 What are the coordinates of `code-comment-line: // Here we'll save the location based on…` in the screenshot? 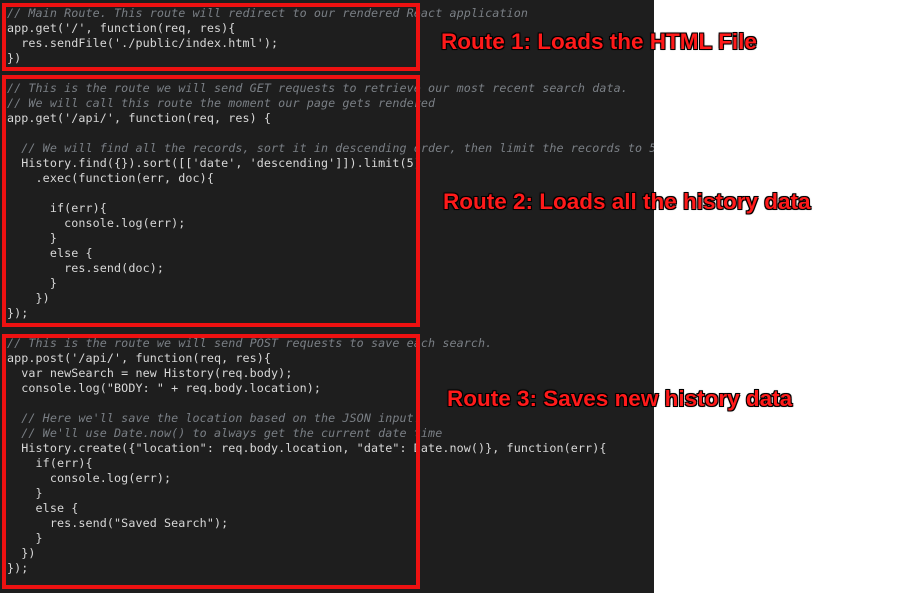 It's located at (214, 418).